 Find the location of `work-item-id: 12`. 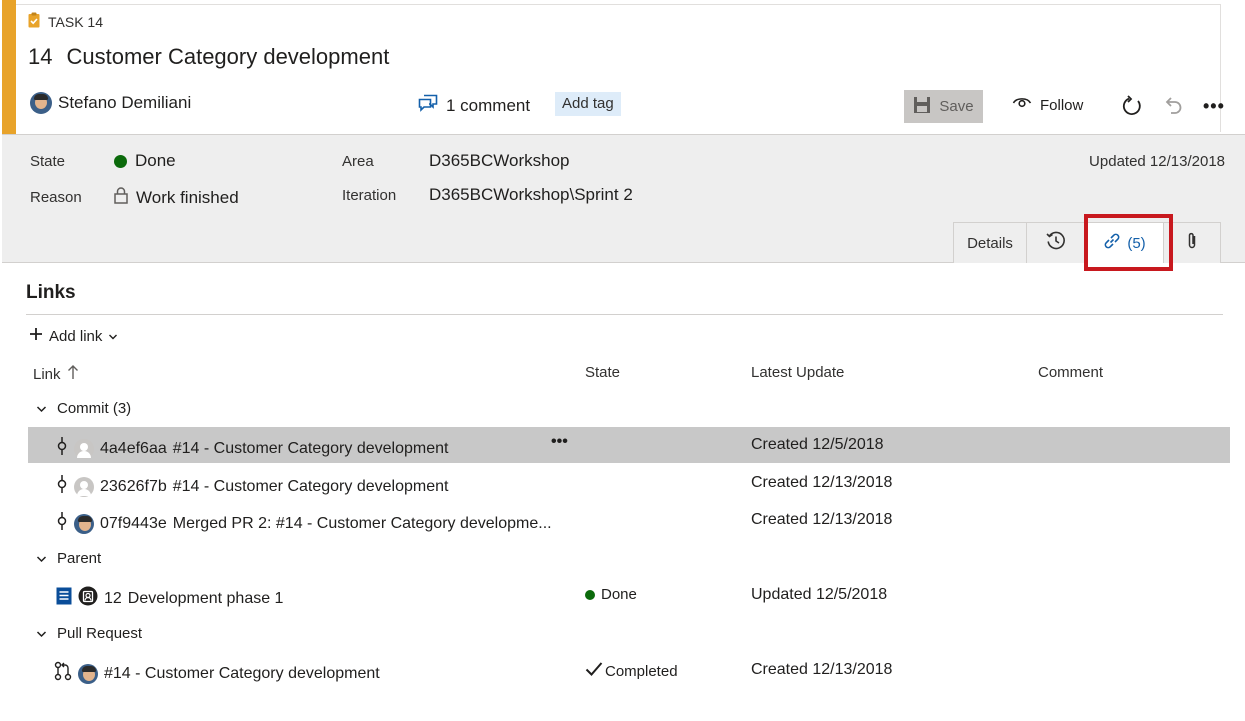

work-item-id: 12 is located at coordinates (113, 598).